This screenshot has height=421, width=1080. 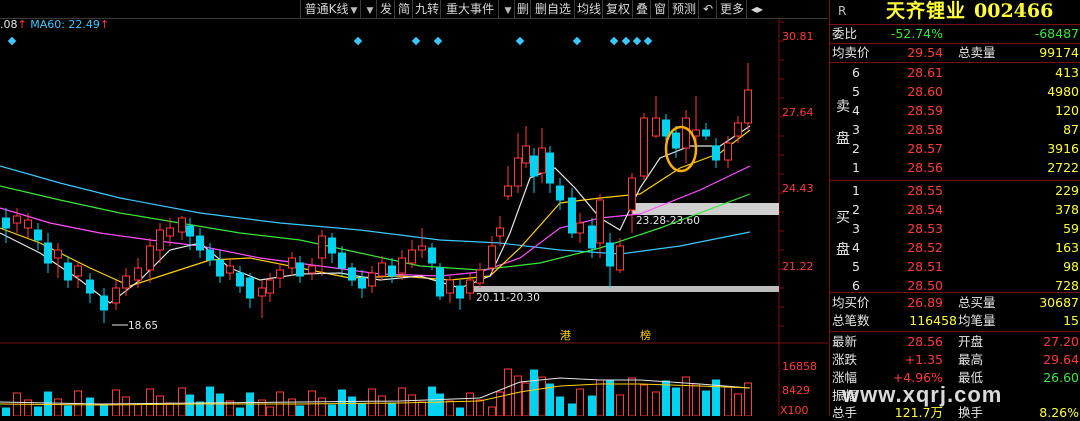 I want to click on dropdown-button: ▼, so click(x=368, y=9).